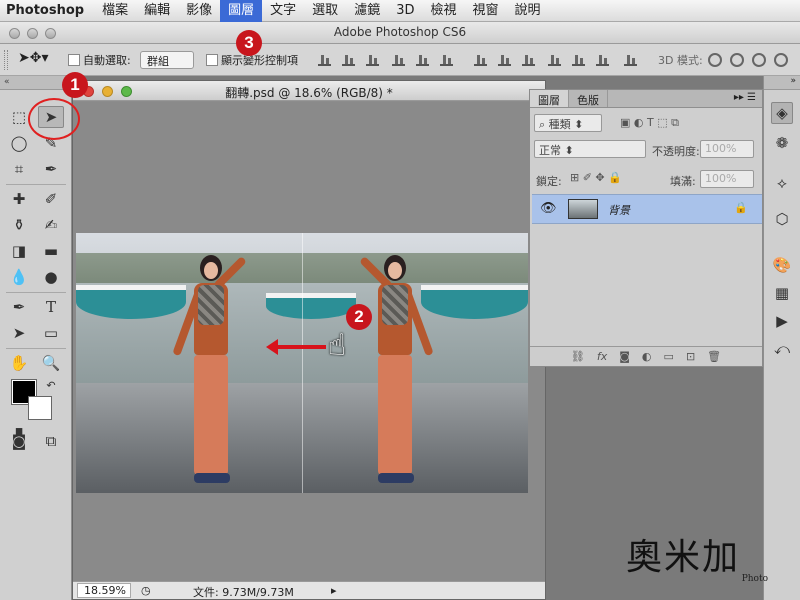  What do you see at coordinates (782, 113) in the screenshot?
I see `layers-panel-icon: ◈` at bounding box center [782, 113].